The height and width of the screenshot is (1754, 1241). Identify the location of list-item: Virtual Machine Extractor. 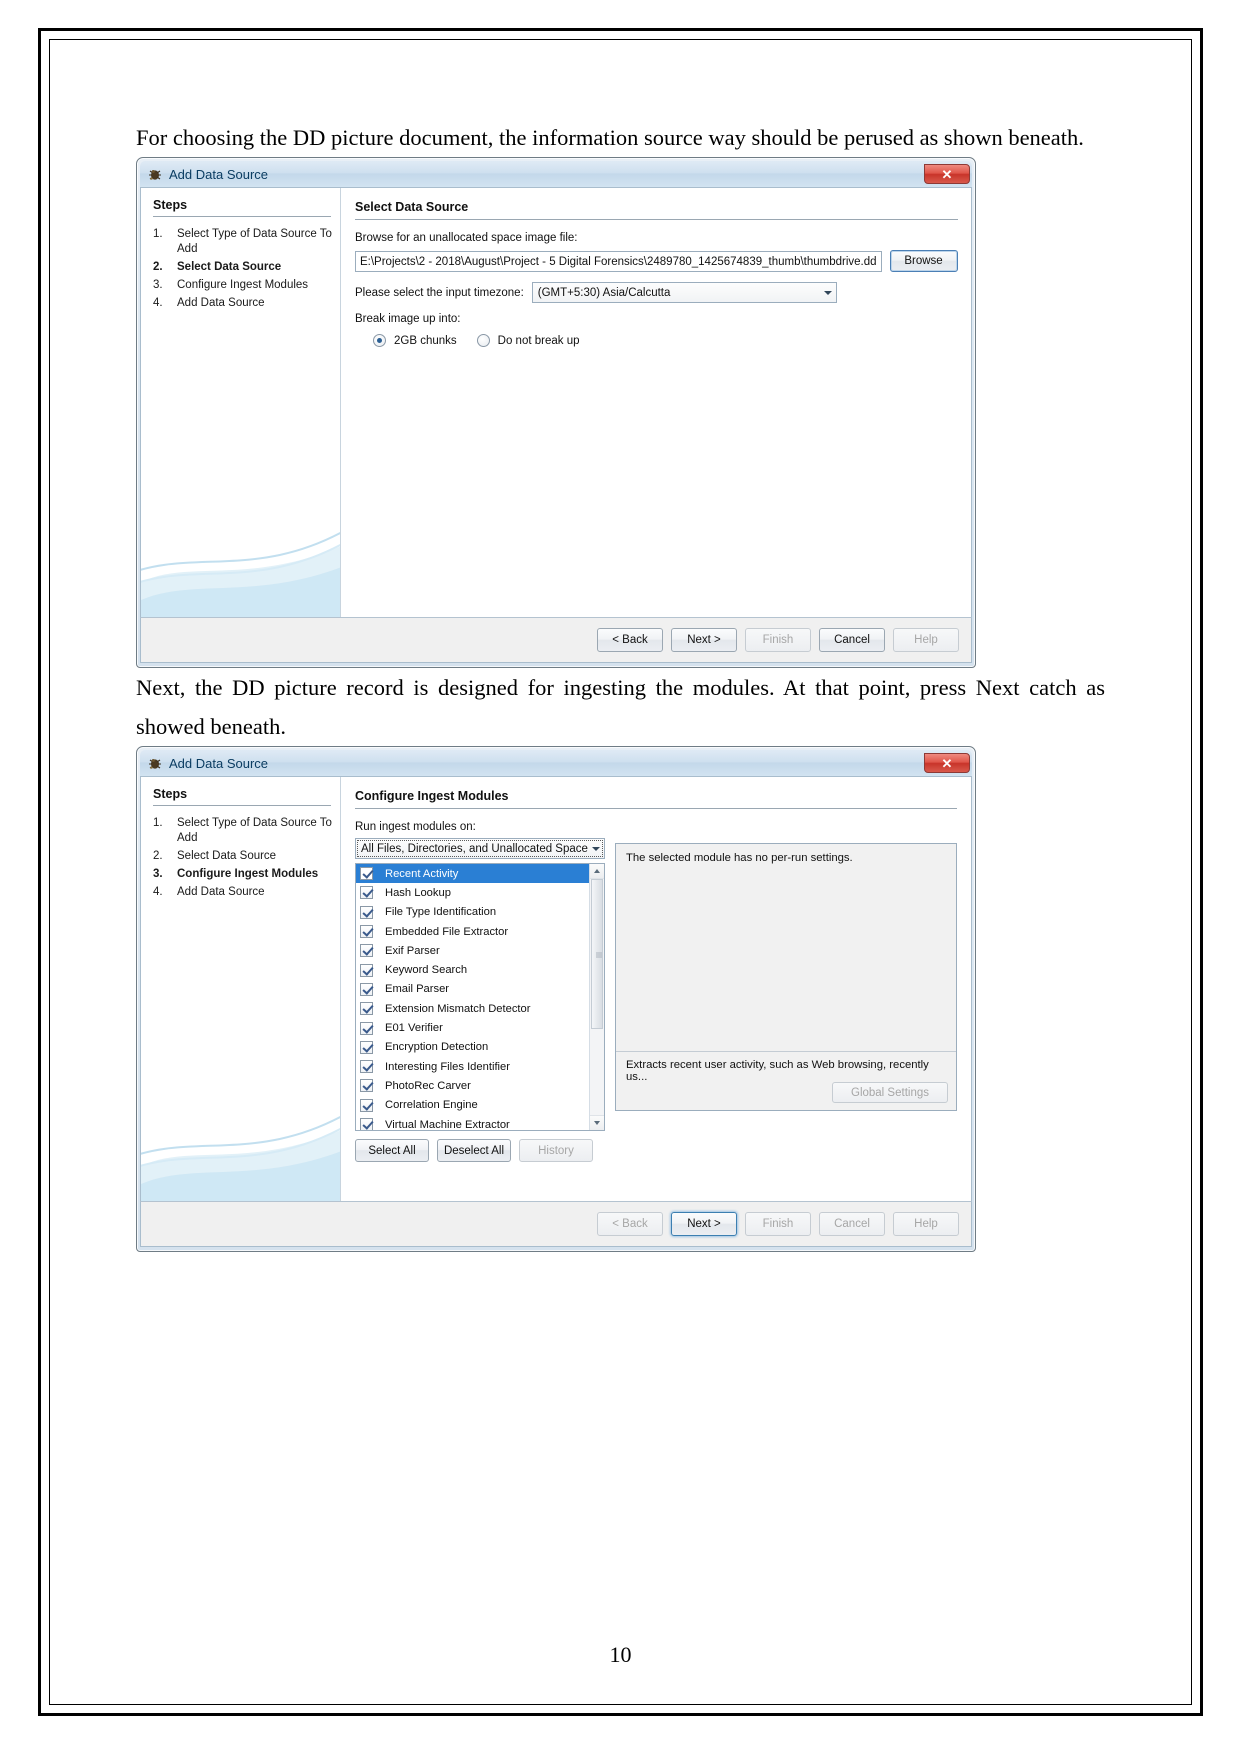
(472, 1122).